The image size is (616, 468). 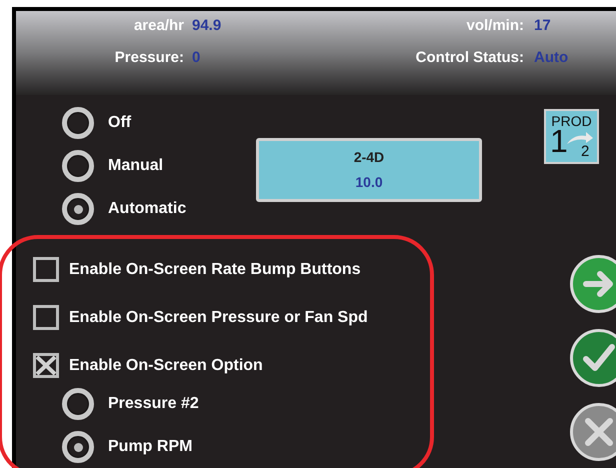 What do you see at coordinates (542, 26) in the screenshot?
I see `stat-value: 17` at bounding box center [542, 26].